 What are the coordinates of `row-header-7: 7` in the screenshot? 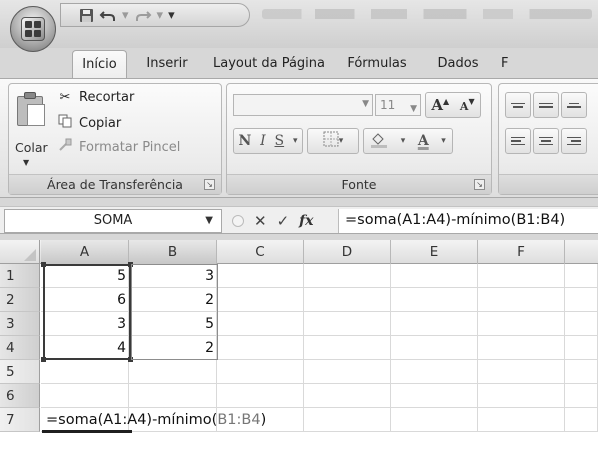 It's located at (20, 420).